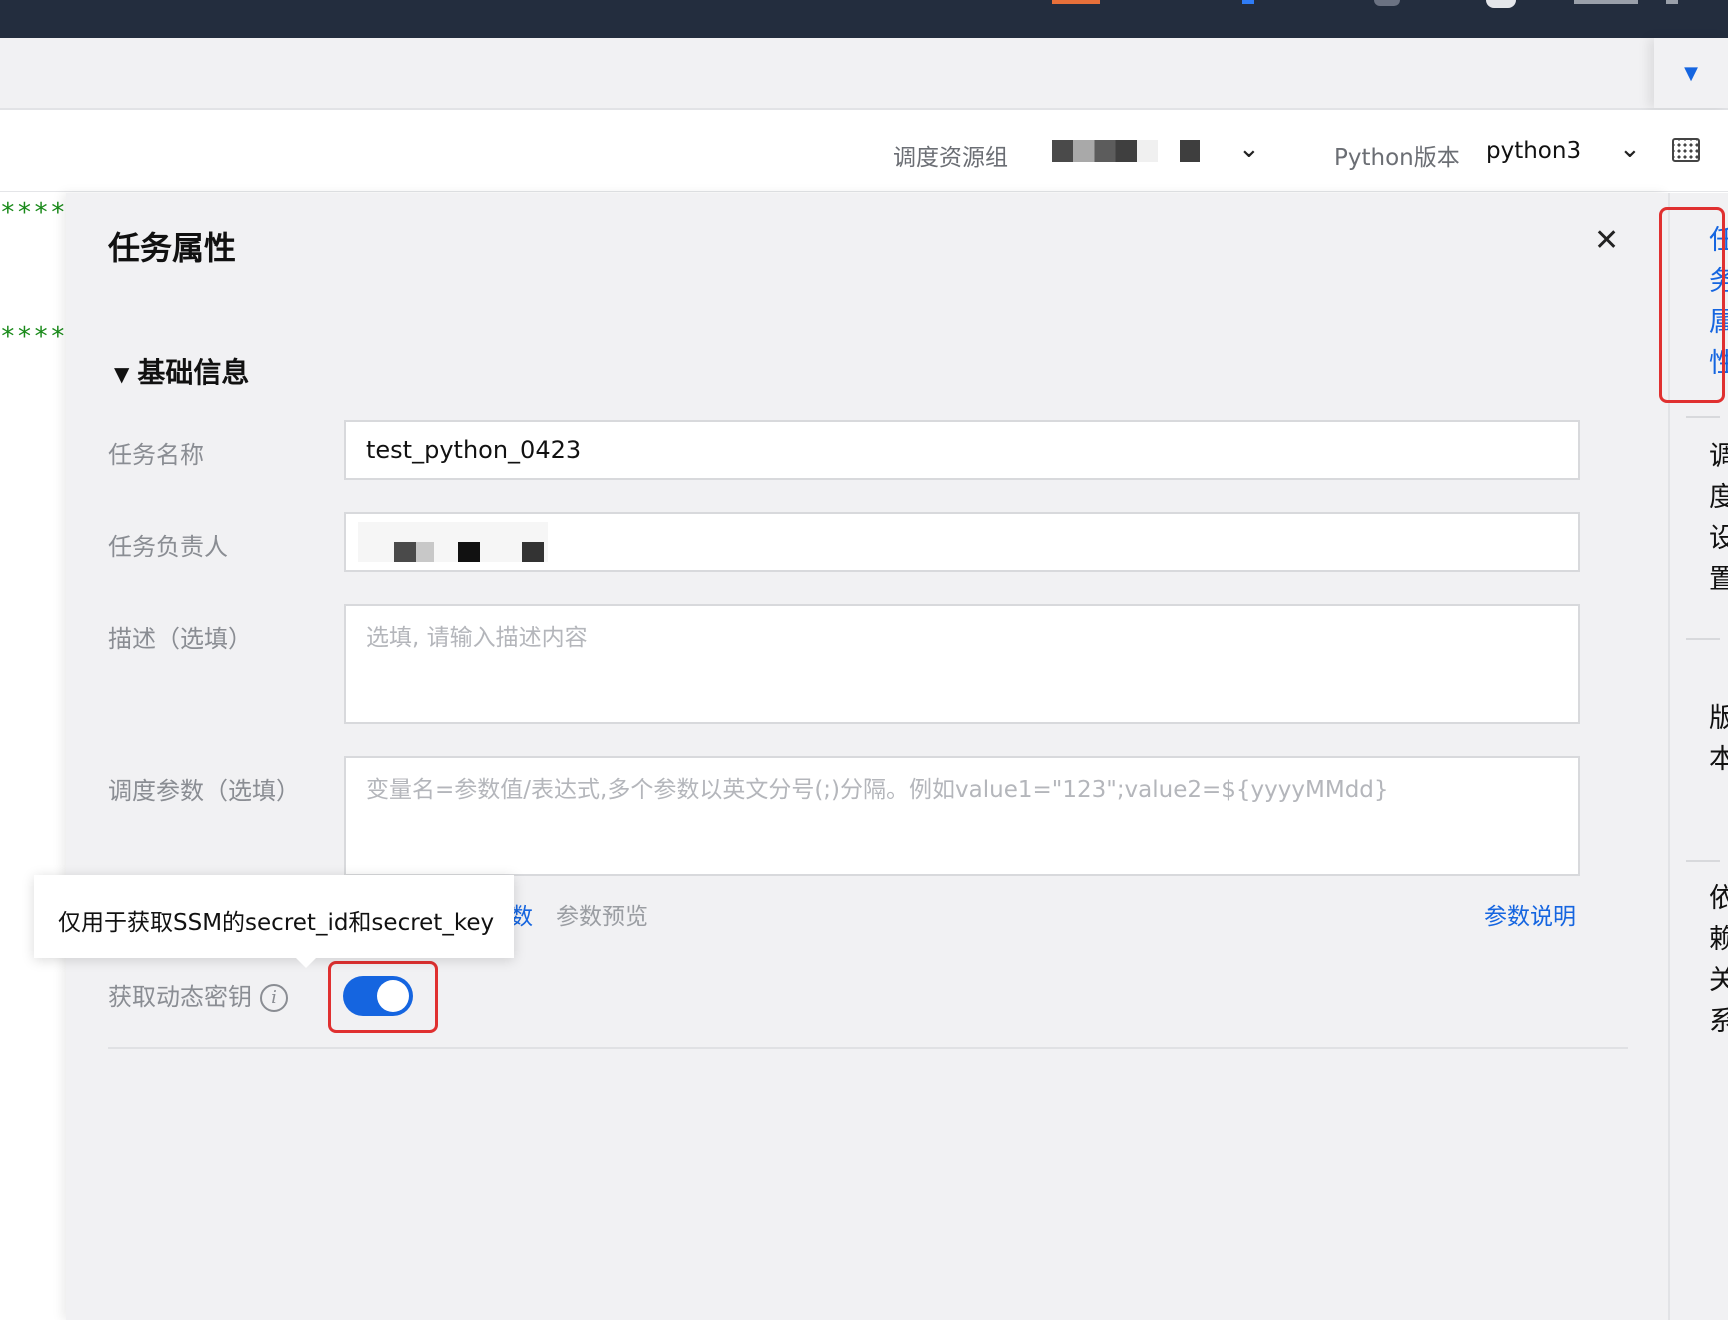 The width and height of the screenshot is (1728, 1320). What do you see at coordinates (864, 74) in the screenshot?
I see `tab-bar: ▼` at bounding box center [864, 74].